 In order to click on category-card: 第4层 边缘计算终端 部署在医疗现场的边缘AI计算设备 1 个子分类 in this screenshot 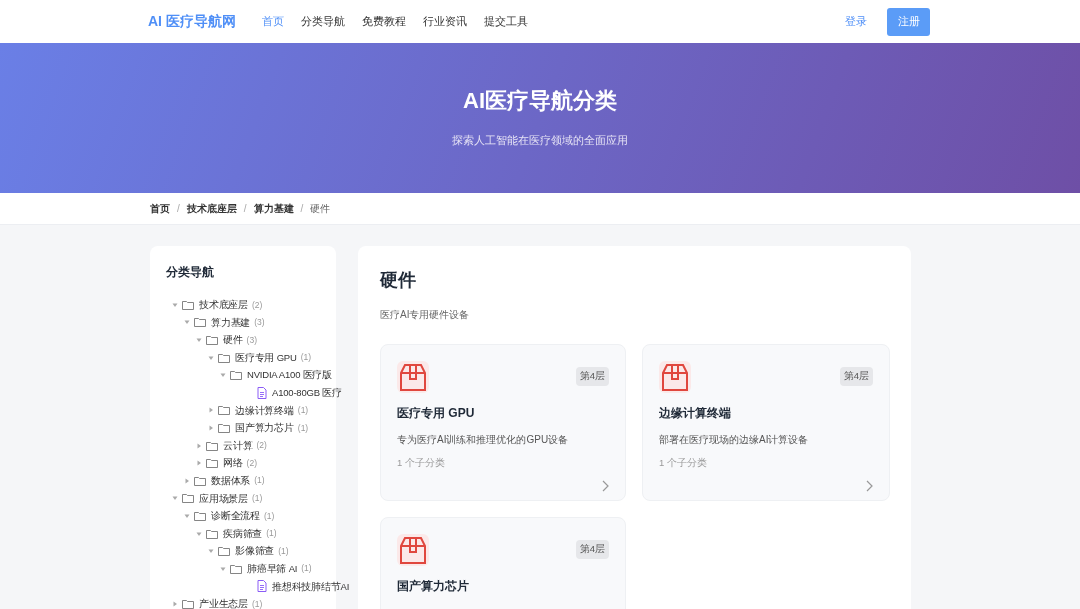, I will do `click(766, 422)`.